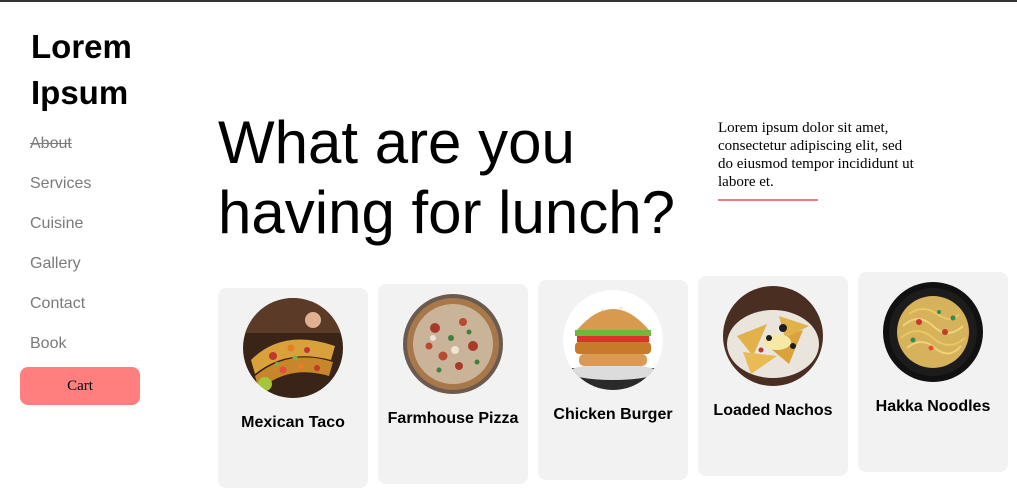 This screenshot has height=488, width=1017. I want to click on nachos-photo, so click(773, 336).